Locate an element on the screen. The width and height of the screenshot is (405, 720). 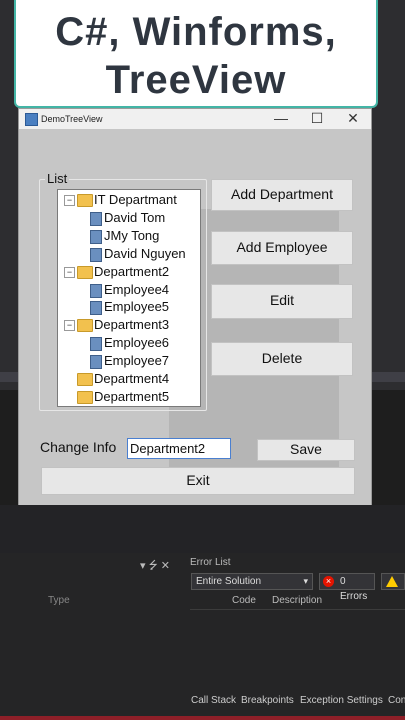
tree-node-label: Employee4 is located at coordinates (137, 289).